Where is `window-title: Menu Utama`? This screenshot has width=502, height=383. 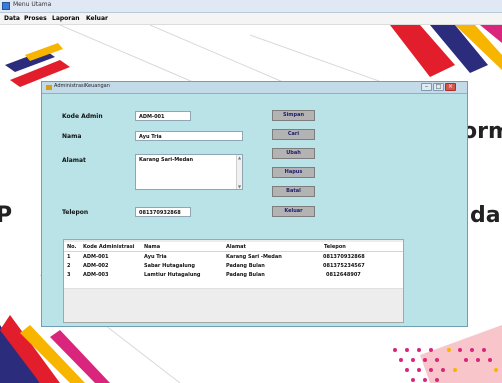
window-title: Menu Utama is located at coordinates (32, 4).